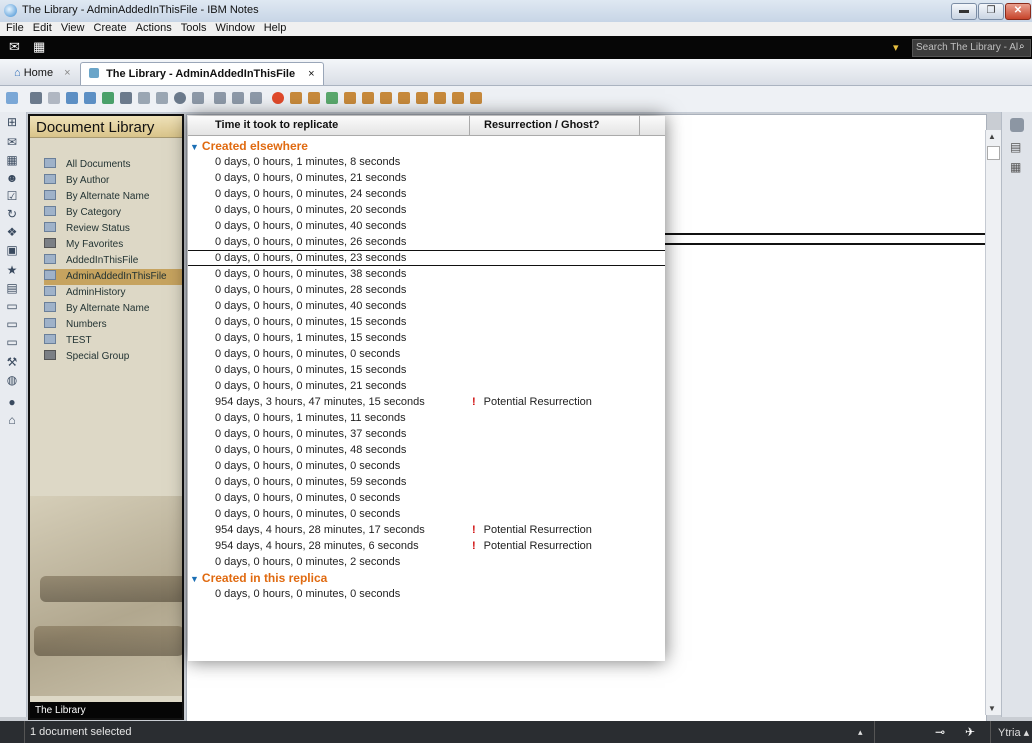 The image size is (1032, 743). I want to click on globe-icon: ◍, so click(12, 380).